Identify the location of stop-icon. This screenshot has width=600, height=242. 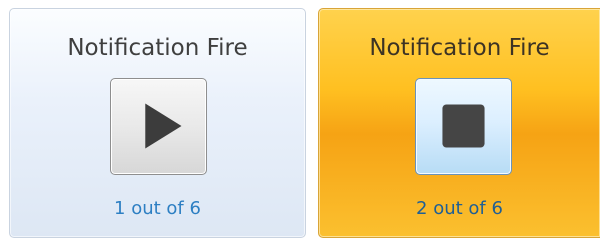
(463, 126).